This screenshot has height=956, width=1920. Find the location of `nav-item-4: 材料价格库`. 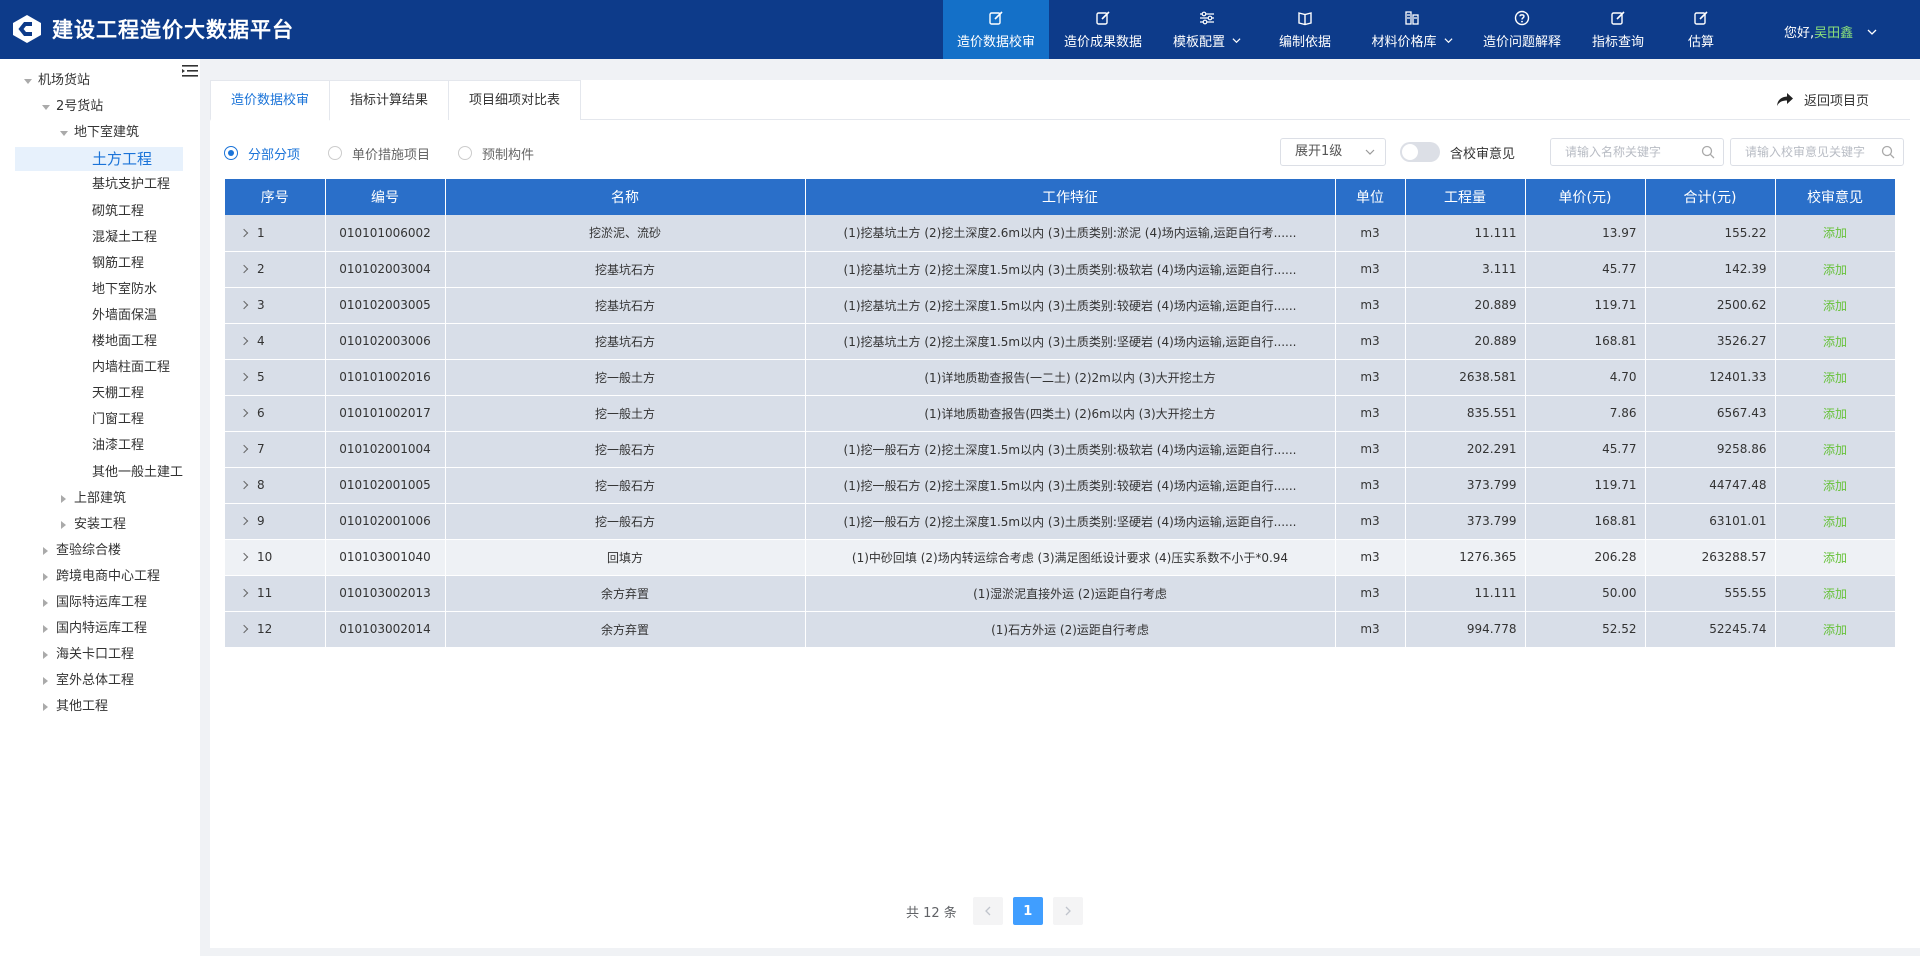

nav-item-4: 材料价格库 is located at coordinates (1412, 29).